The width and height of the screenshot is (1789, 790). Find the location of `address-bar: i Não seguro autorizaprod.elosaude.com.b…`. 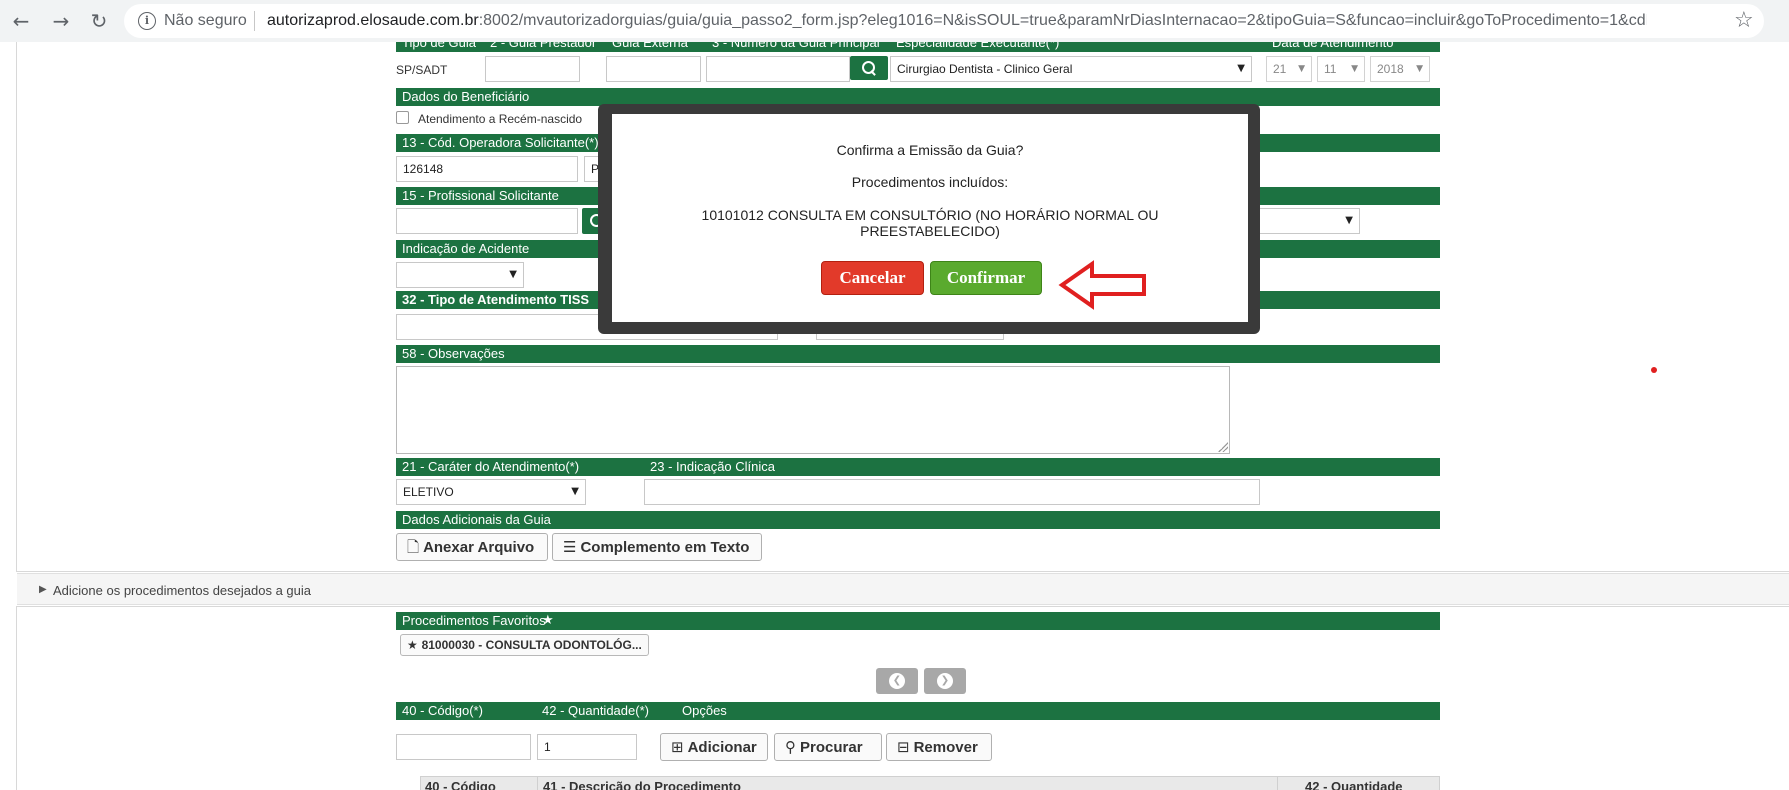

address-bar: i Não seguro autorizaprod.elosaude.com.b… is located at coordinates (944, 21).